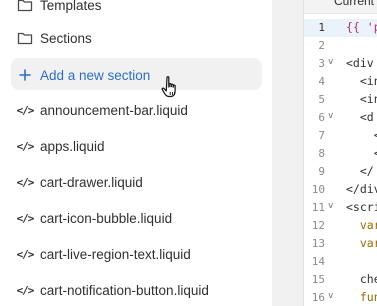 This screenshot has width=377, height=306. I want to click on code-line: 12 var, so click(340, 226).